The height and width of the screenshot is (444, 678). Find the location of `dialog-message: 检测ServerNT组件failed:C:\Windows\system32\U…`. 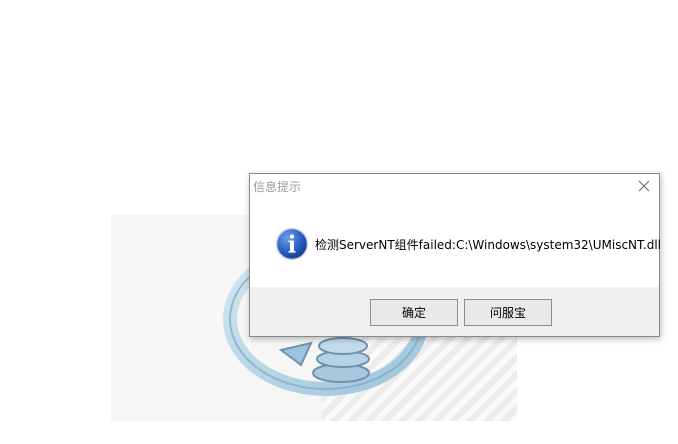

dialog-message: 检测ServerNT组件failed:C:\Windows\system32\U… is located at coordinates (488, 245).